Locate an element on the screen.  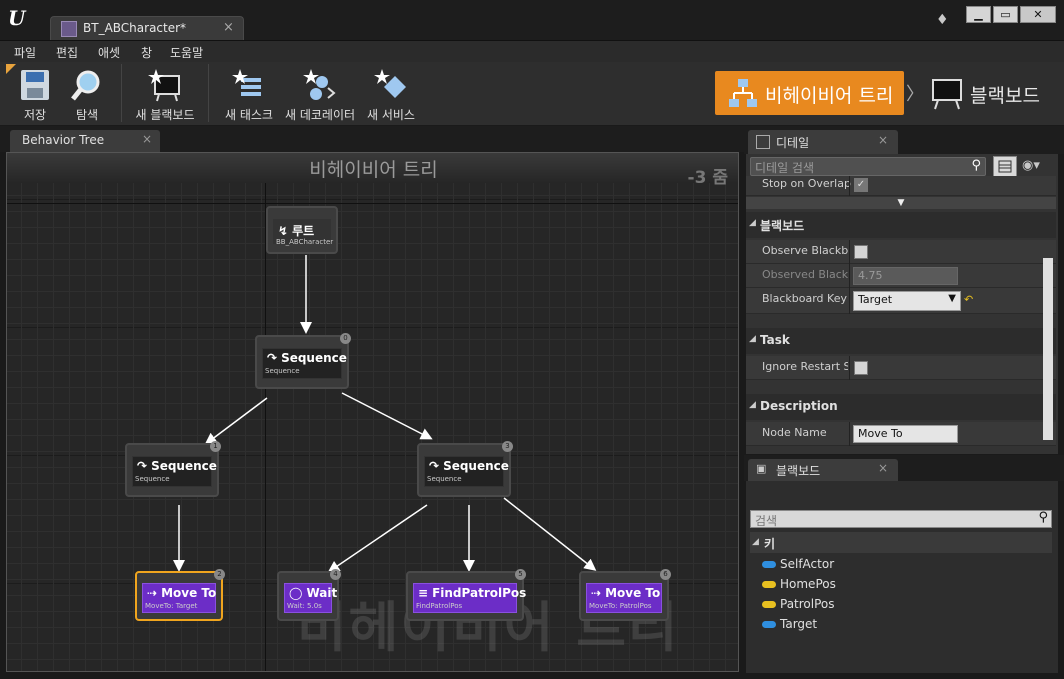
grid-icon is located at coordinates (1005, 166).